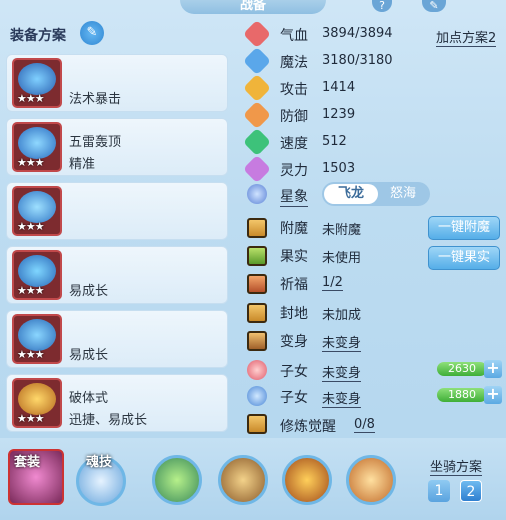 Image resolution: width=506 pixels, height=520 pixels. I want to click on equip-card-2: ★★★ 五雷轰顶 精准, so click(117, 147).